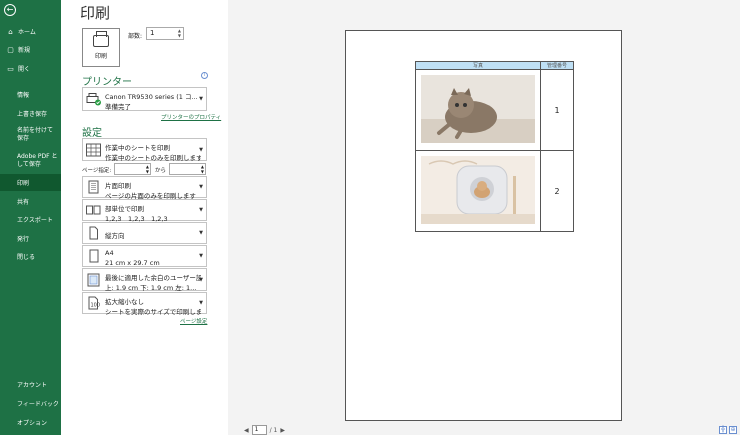 This screenshot has height=435, width=740. I want to click on scaling-title: 拡大縮小なし, so click(124, 302).